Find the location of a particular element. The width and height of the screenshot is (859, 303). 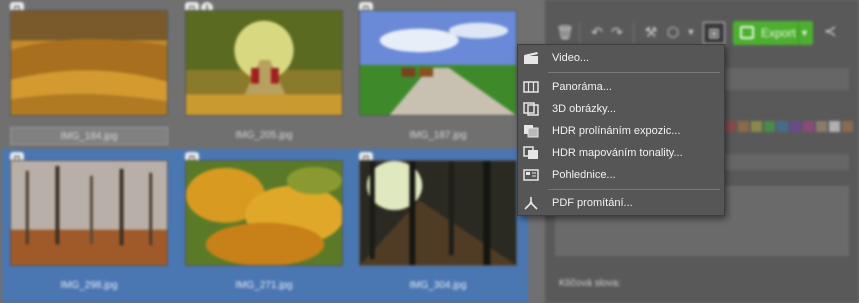

thumbnail-name: IMG_184.jpg is located at coordinates (89, 136).